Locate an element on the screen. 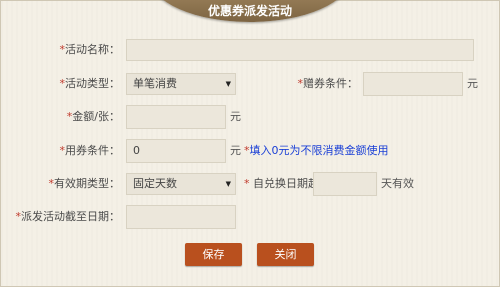 The height and width of the screenshot is (287, 500). amount-label: *金额/张： is located at coordinates (93, 116).